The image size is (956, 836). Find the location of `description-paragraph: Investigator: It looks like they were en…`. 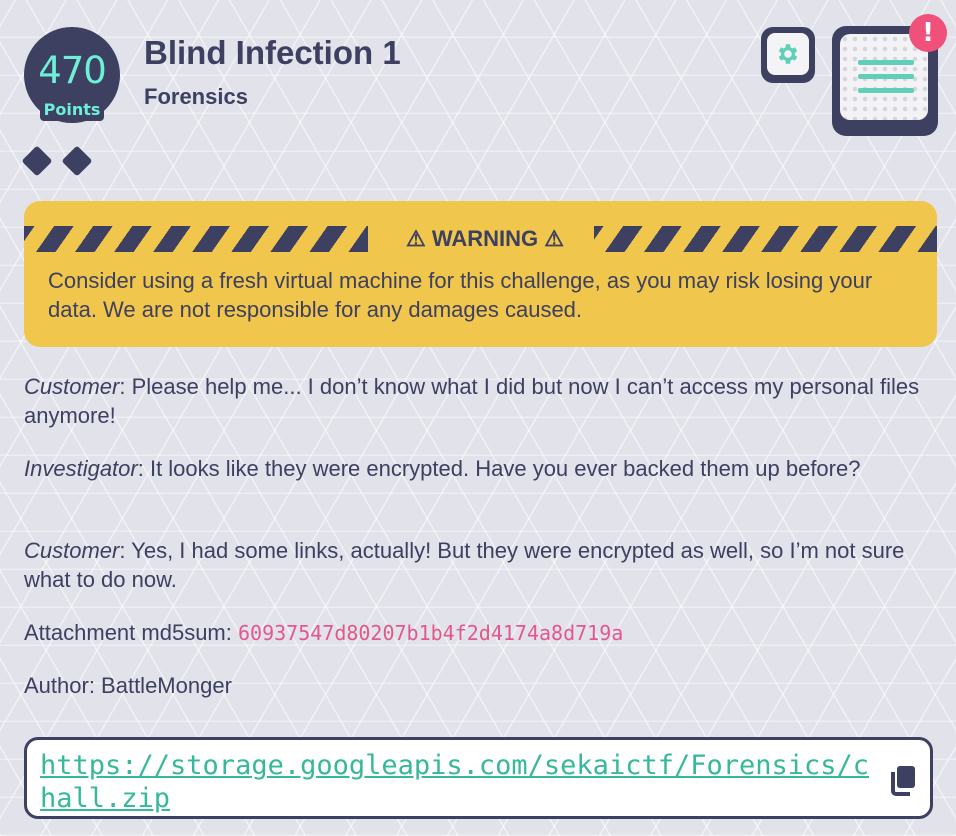

description-paragraph: Investigator: It looks like they were en… is located at coordinates (474, 468).